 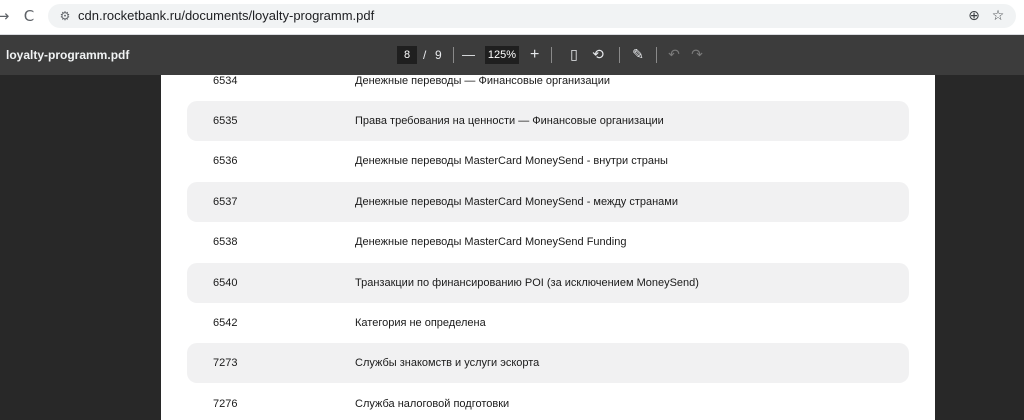 What do you see at coordinates (548, 402) in the screenshot?
I see `table-row: 7276 Служба налоговой подготовки` at bounding box center [548, 402].